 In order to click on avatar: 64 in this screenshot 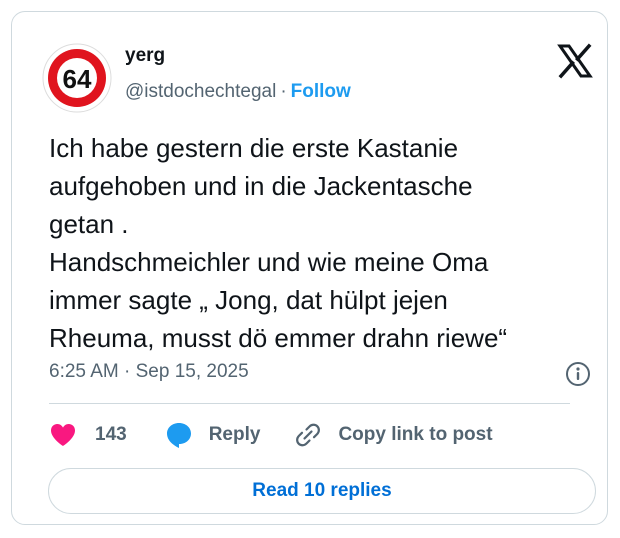, I will do `click(77, 78)`.